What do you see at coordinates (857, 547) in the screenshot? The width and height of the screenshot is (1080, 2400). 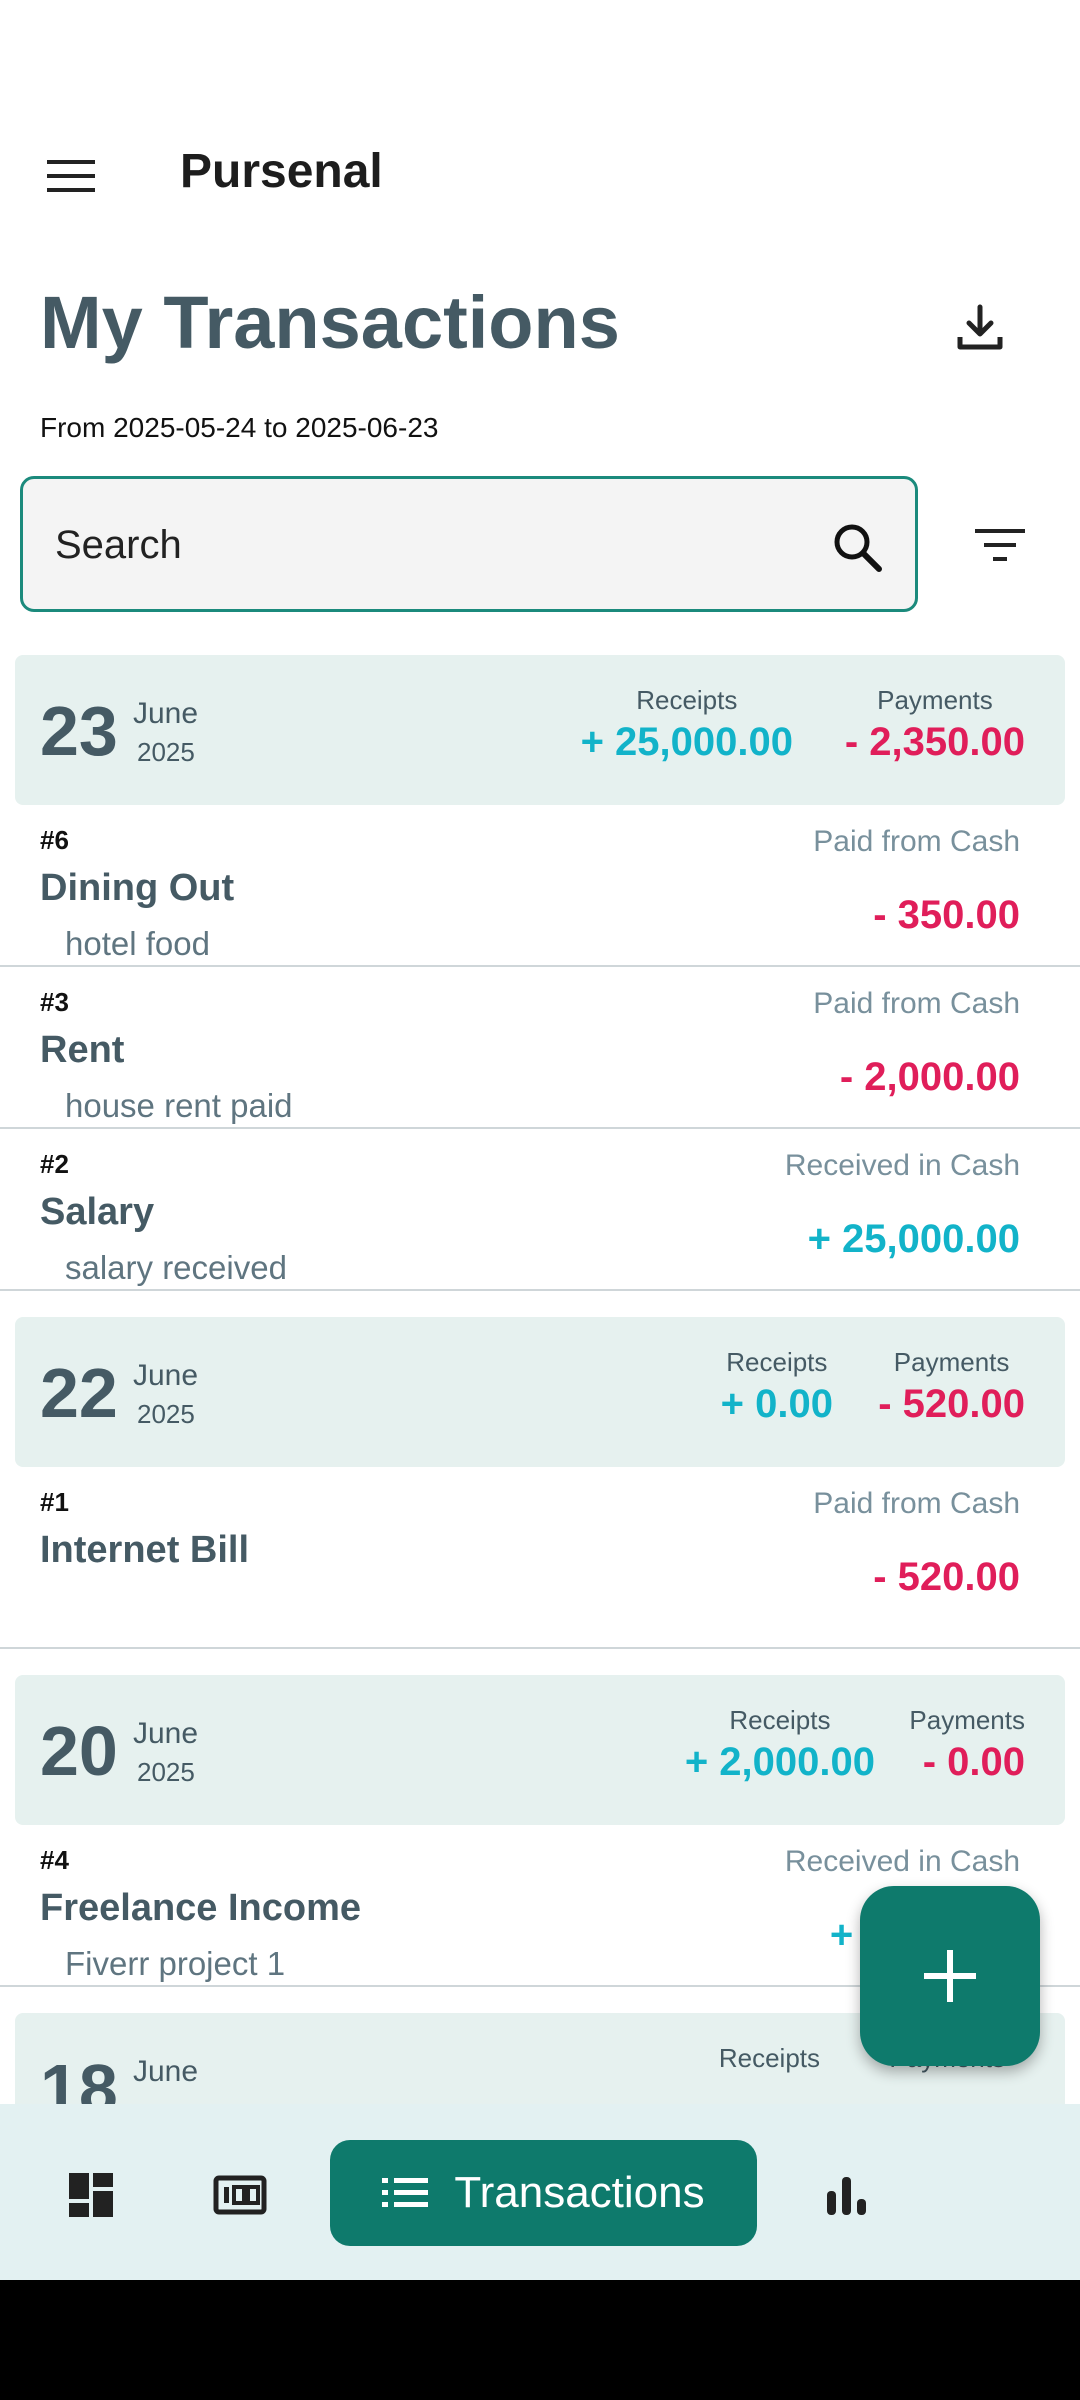 I see `search-icon` at bounding box center [857, 547].